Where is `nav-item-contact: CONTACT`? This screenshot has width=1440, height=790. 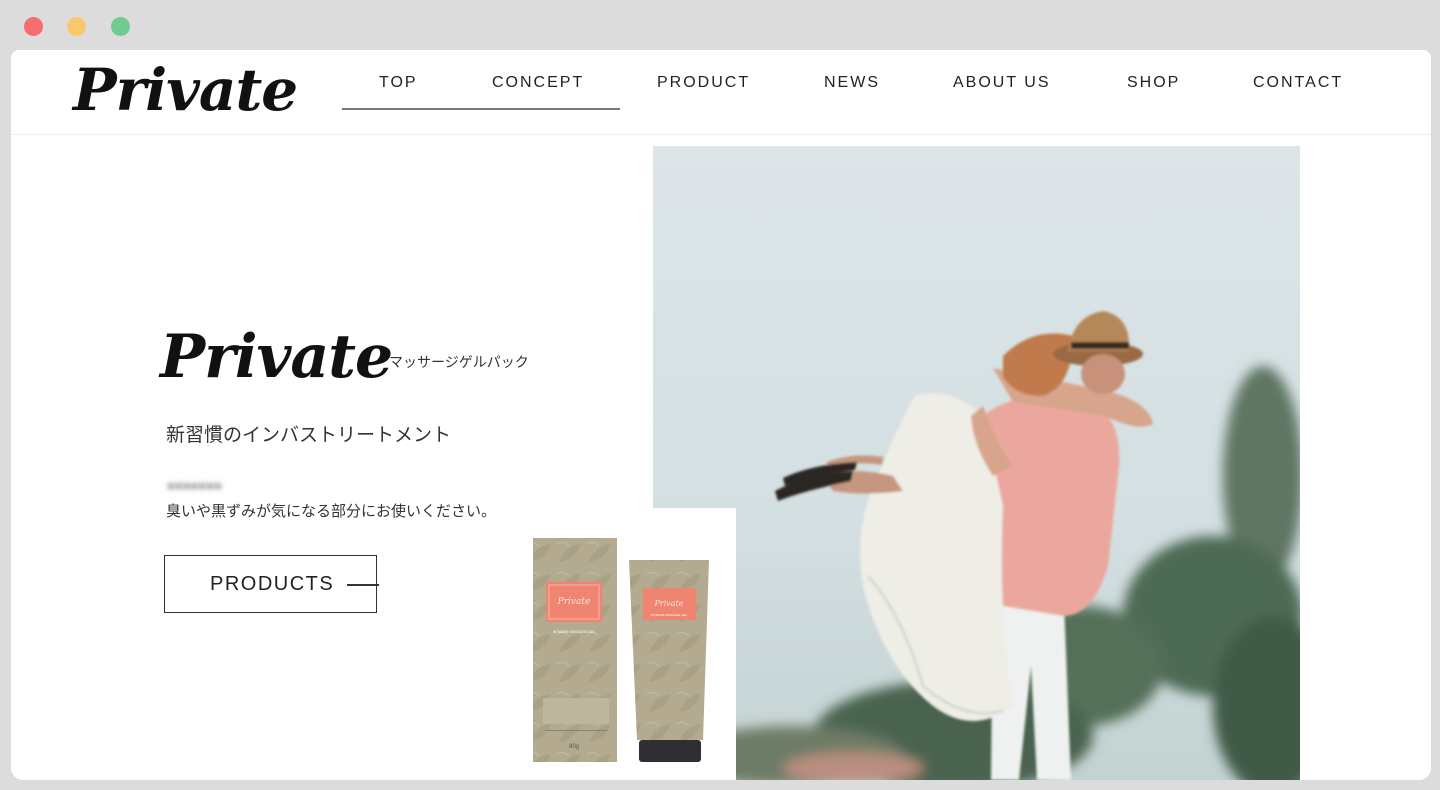
nav-item-contact: CONTACT is located at coordinates (1298, 83).